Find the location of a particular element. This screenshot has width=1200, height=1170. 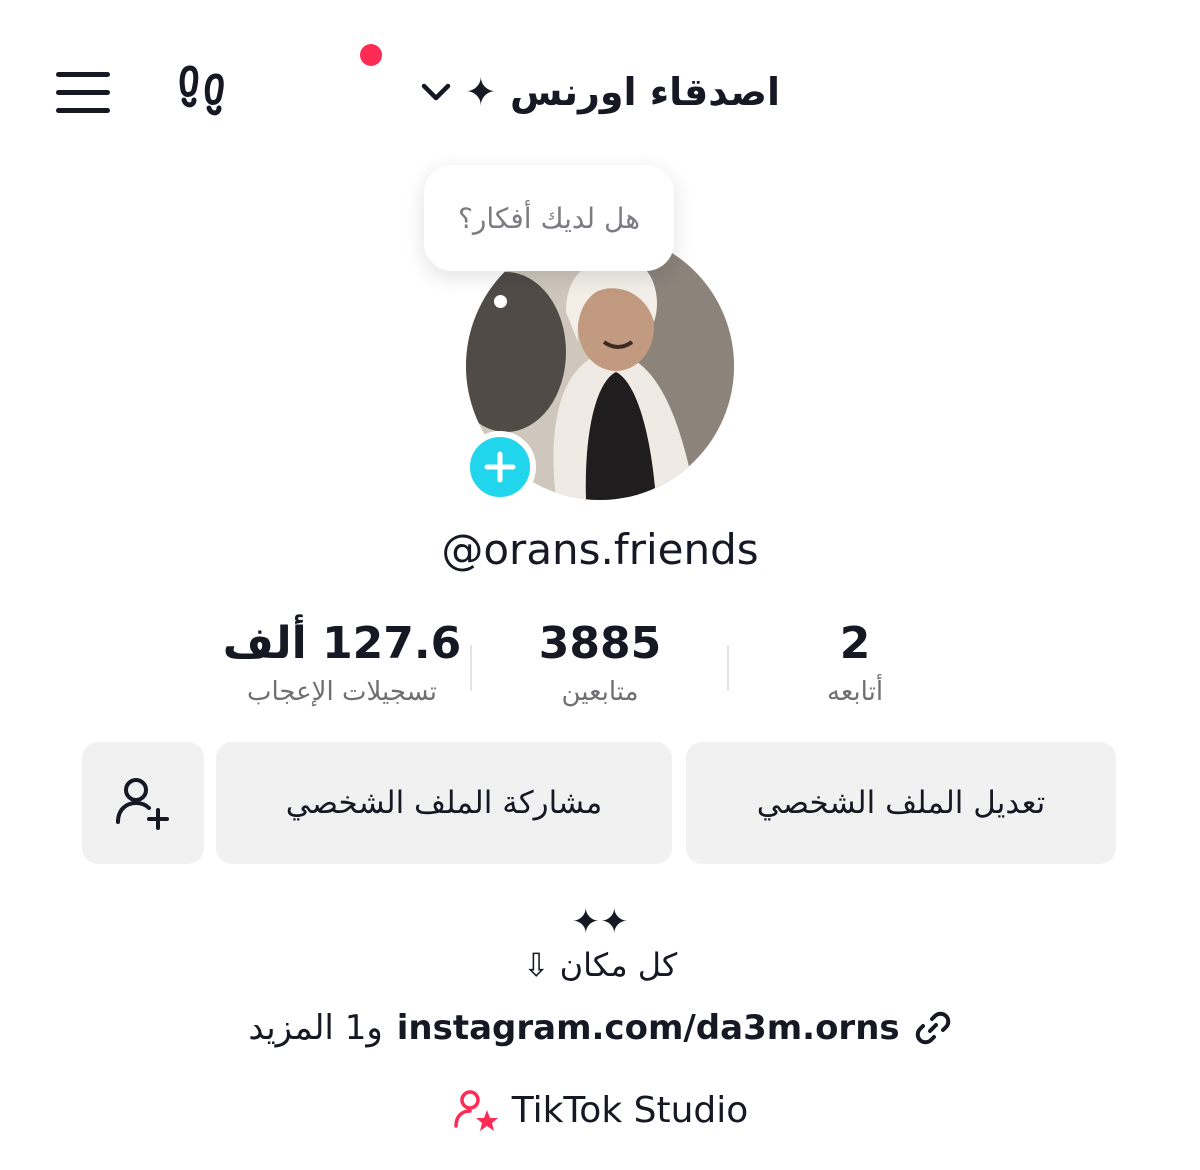

add-friend-button is located at coordinates (143, 803).